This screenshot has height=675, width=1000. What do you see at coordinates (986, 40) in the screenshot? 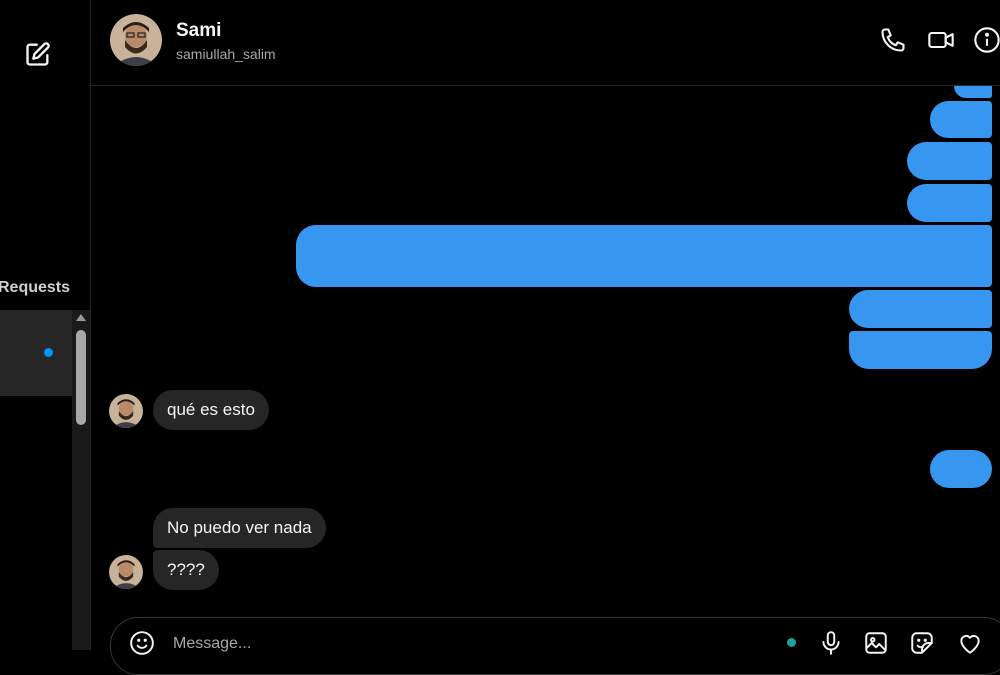
I see `info-icon` at bounding box center [986, 40].